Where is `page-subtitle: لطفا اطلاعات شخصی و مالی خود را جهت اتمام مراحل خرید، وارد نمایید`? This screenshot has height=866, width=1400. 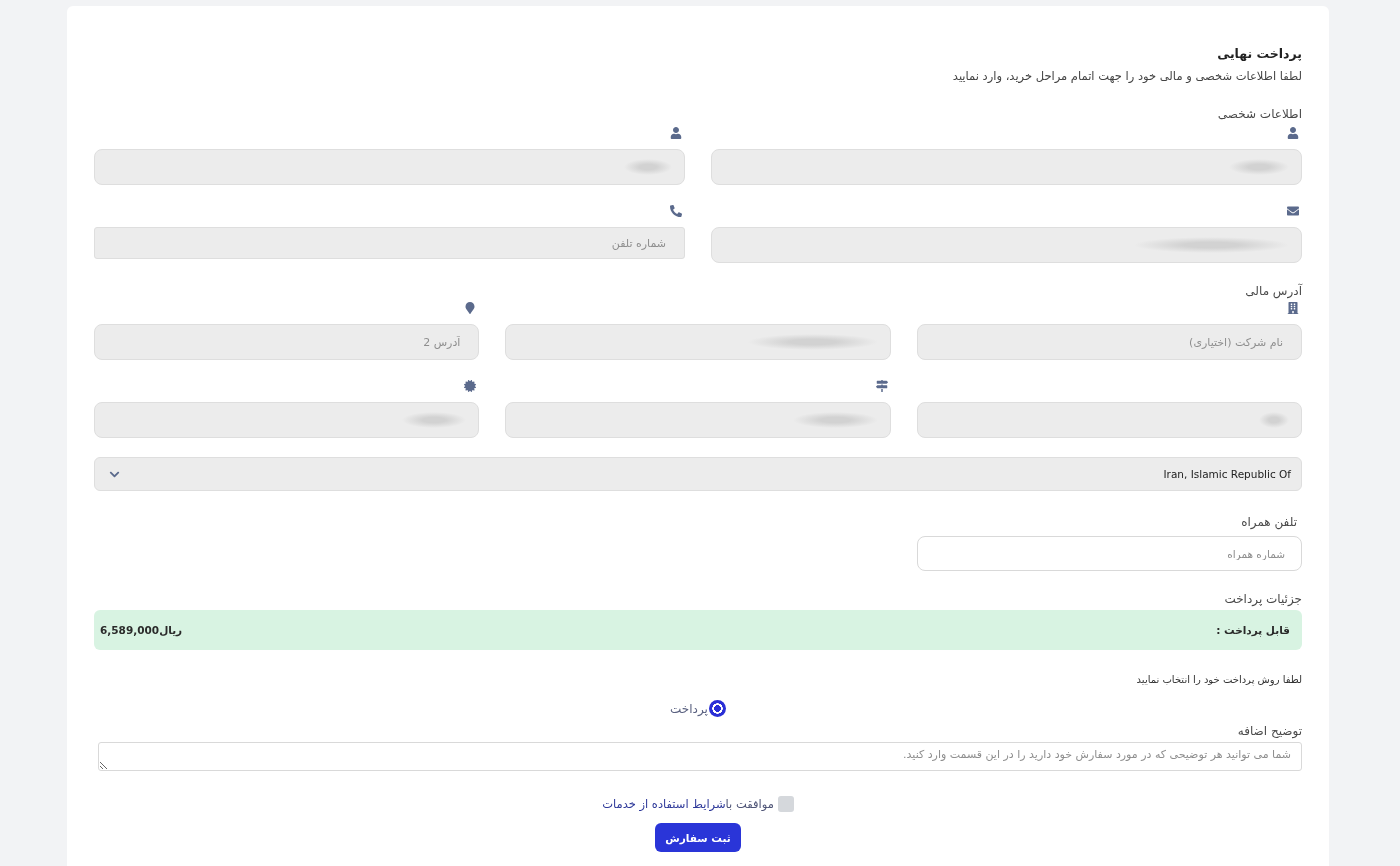 page-subtitle: لطفا اطلاعات شخصی و مالی خود را جهت اتمام مراحل خرید، وارد نمایید is located at coordinates (1127, 76).